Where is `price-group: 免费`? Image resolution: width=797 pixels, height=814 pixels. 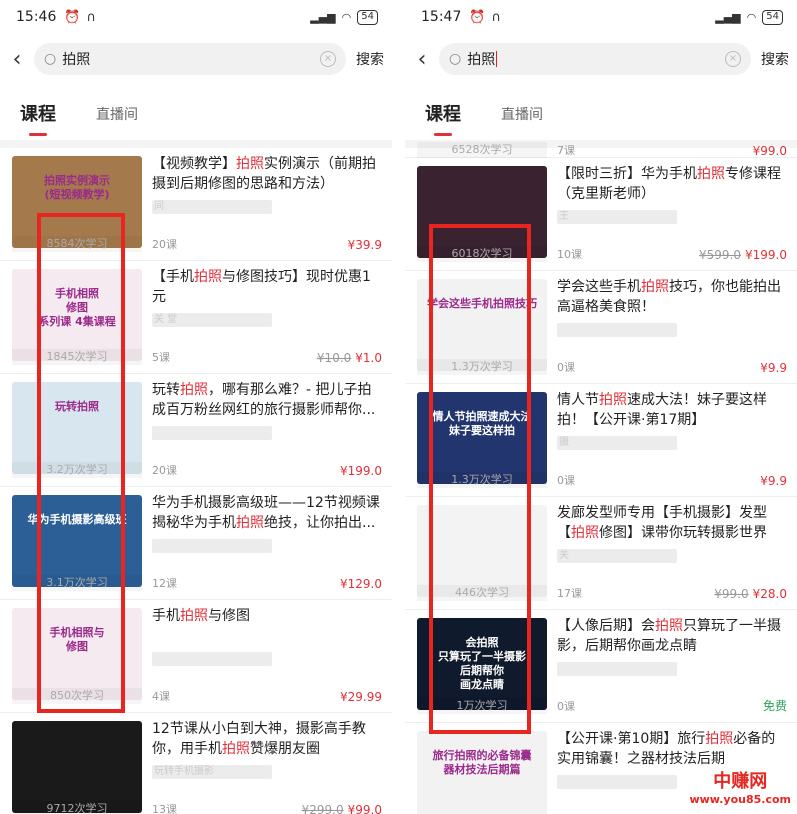
price-group: 免费 is located at coordinates (775, 705).